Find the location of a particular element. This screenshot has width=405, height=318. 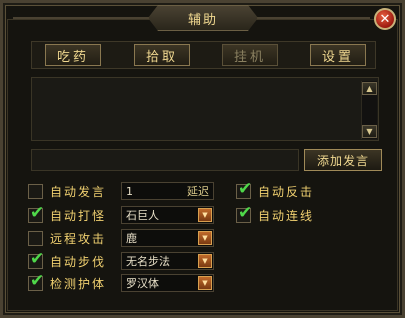

footwork-select: 无名步法 ▼ is located at coordinates (167, 261).